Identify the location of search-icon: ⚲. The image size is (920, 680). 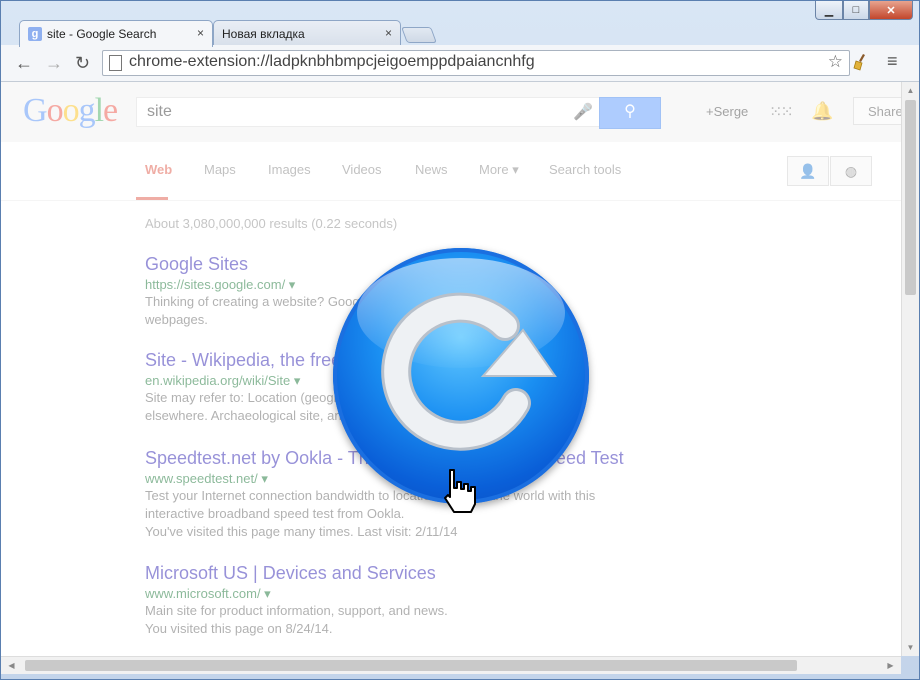
(630, 111).